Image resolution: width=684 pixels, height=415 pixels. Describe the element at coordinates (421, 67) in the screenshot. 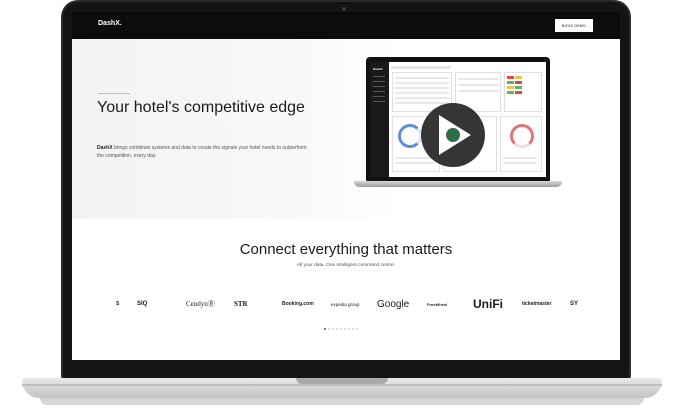

I see `dashboard-toolbar` at that location.